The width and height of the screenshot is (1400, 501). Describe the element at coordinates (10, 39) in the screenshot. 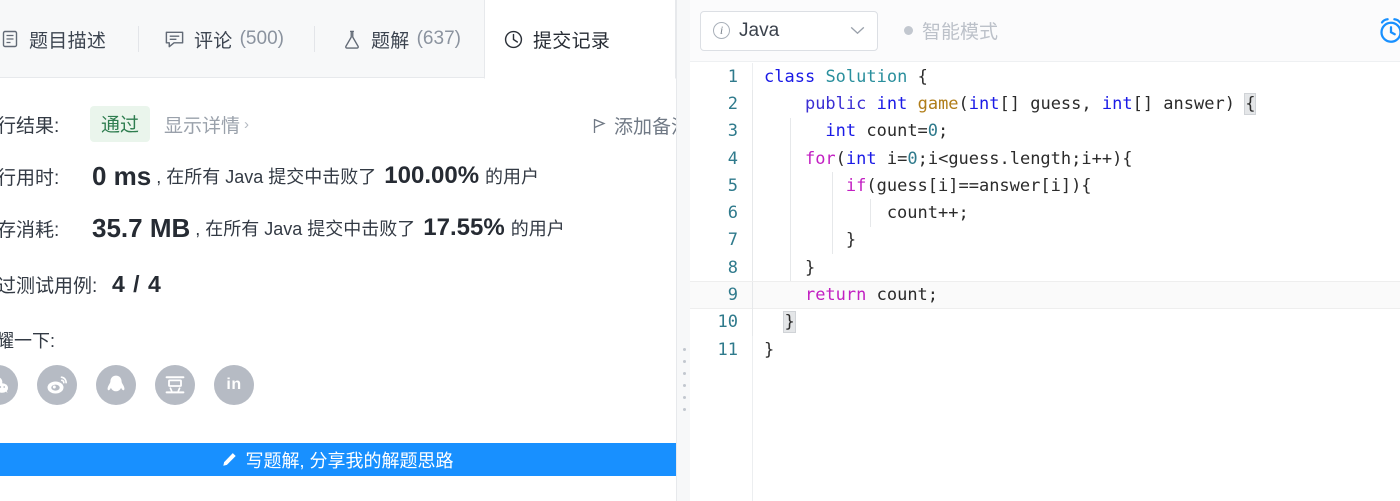

I see `document-icon` at that location.